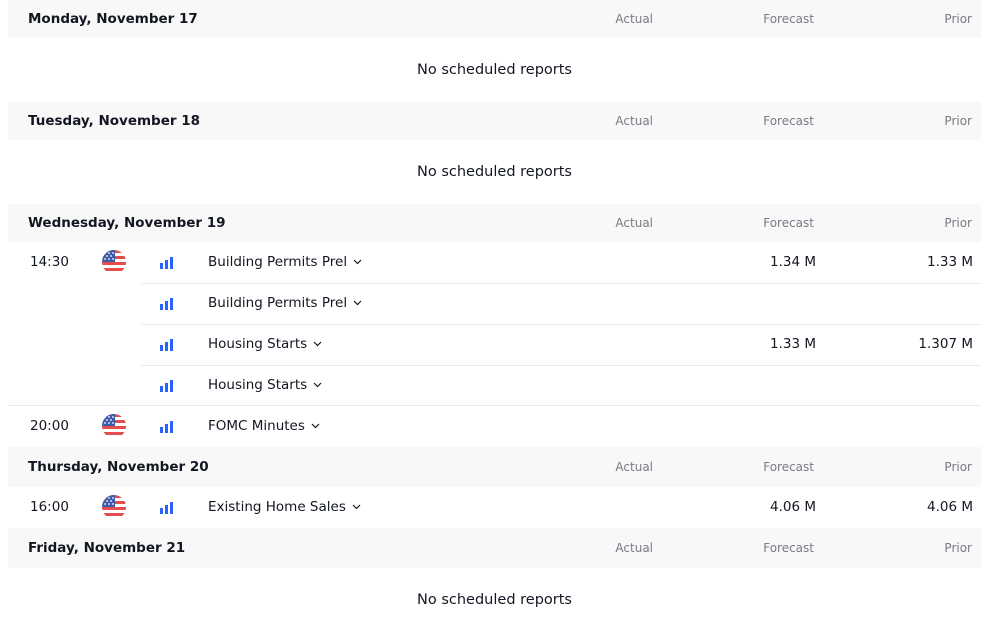 The height and width of the screenshot is (635, 1000). I want to click on forecast-value: 1.34 M, so click(793, 262).